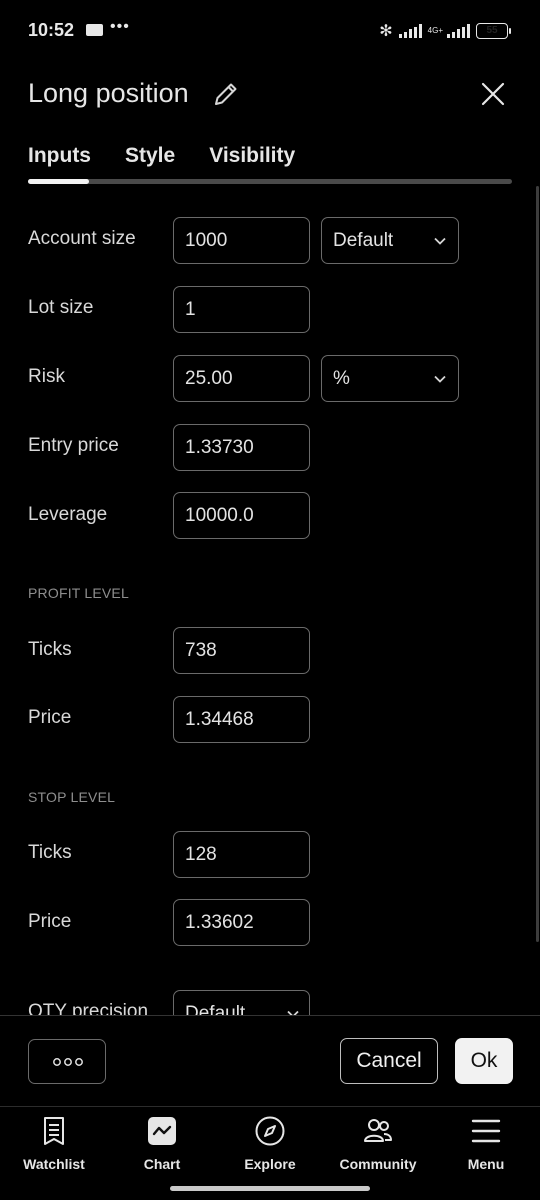  I want to click on compass-icon, so click(270, 1131).